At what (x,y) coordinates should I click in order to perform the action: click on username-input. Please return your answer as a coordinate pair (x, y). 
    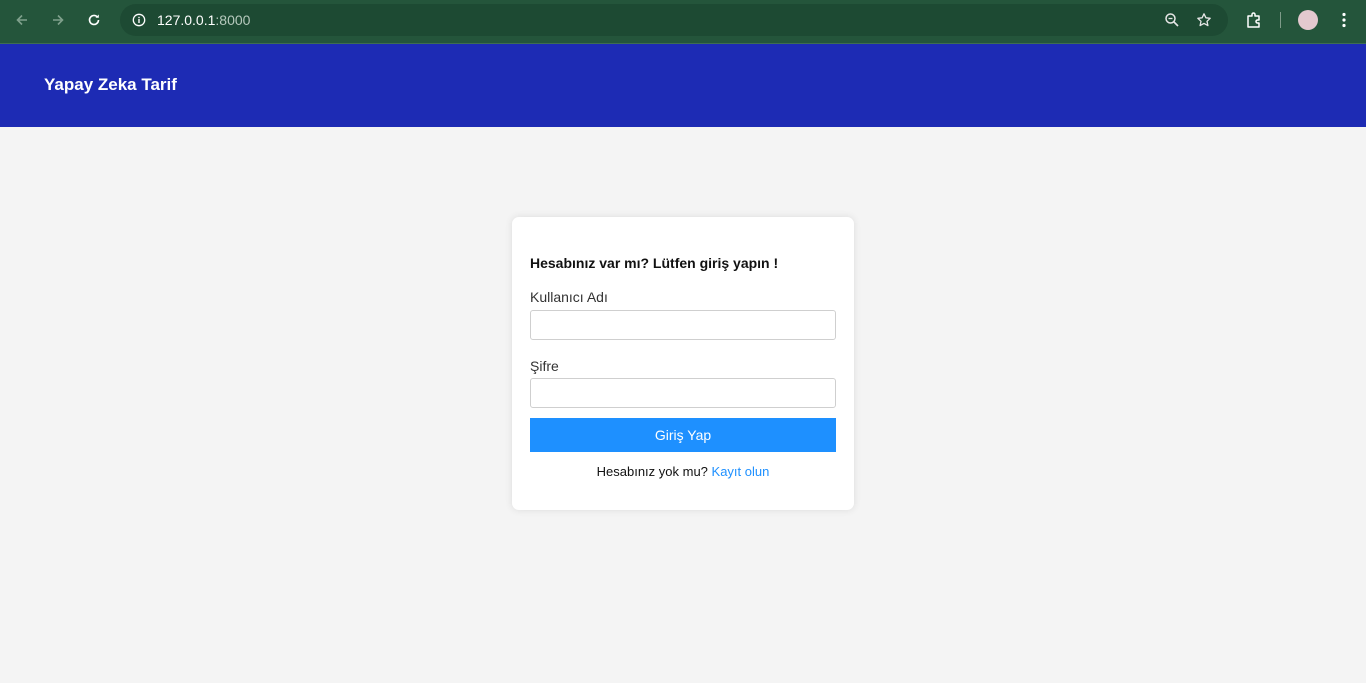
    Looking at the image, I should click on (683, 325).